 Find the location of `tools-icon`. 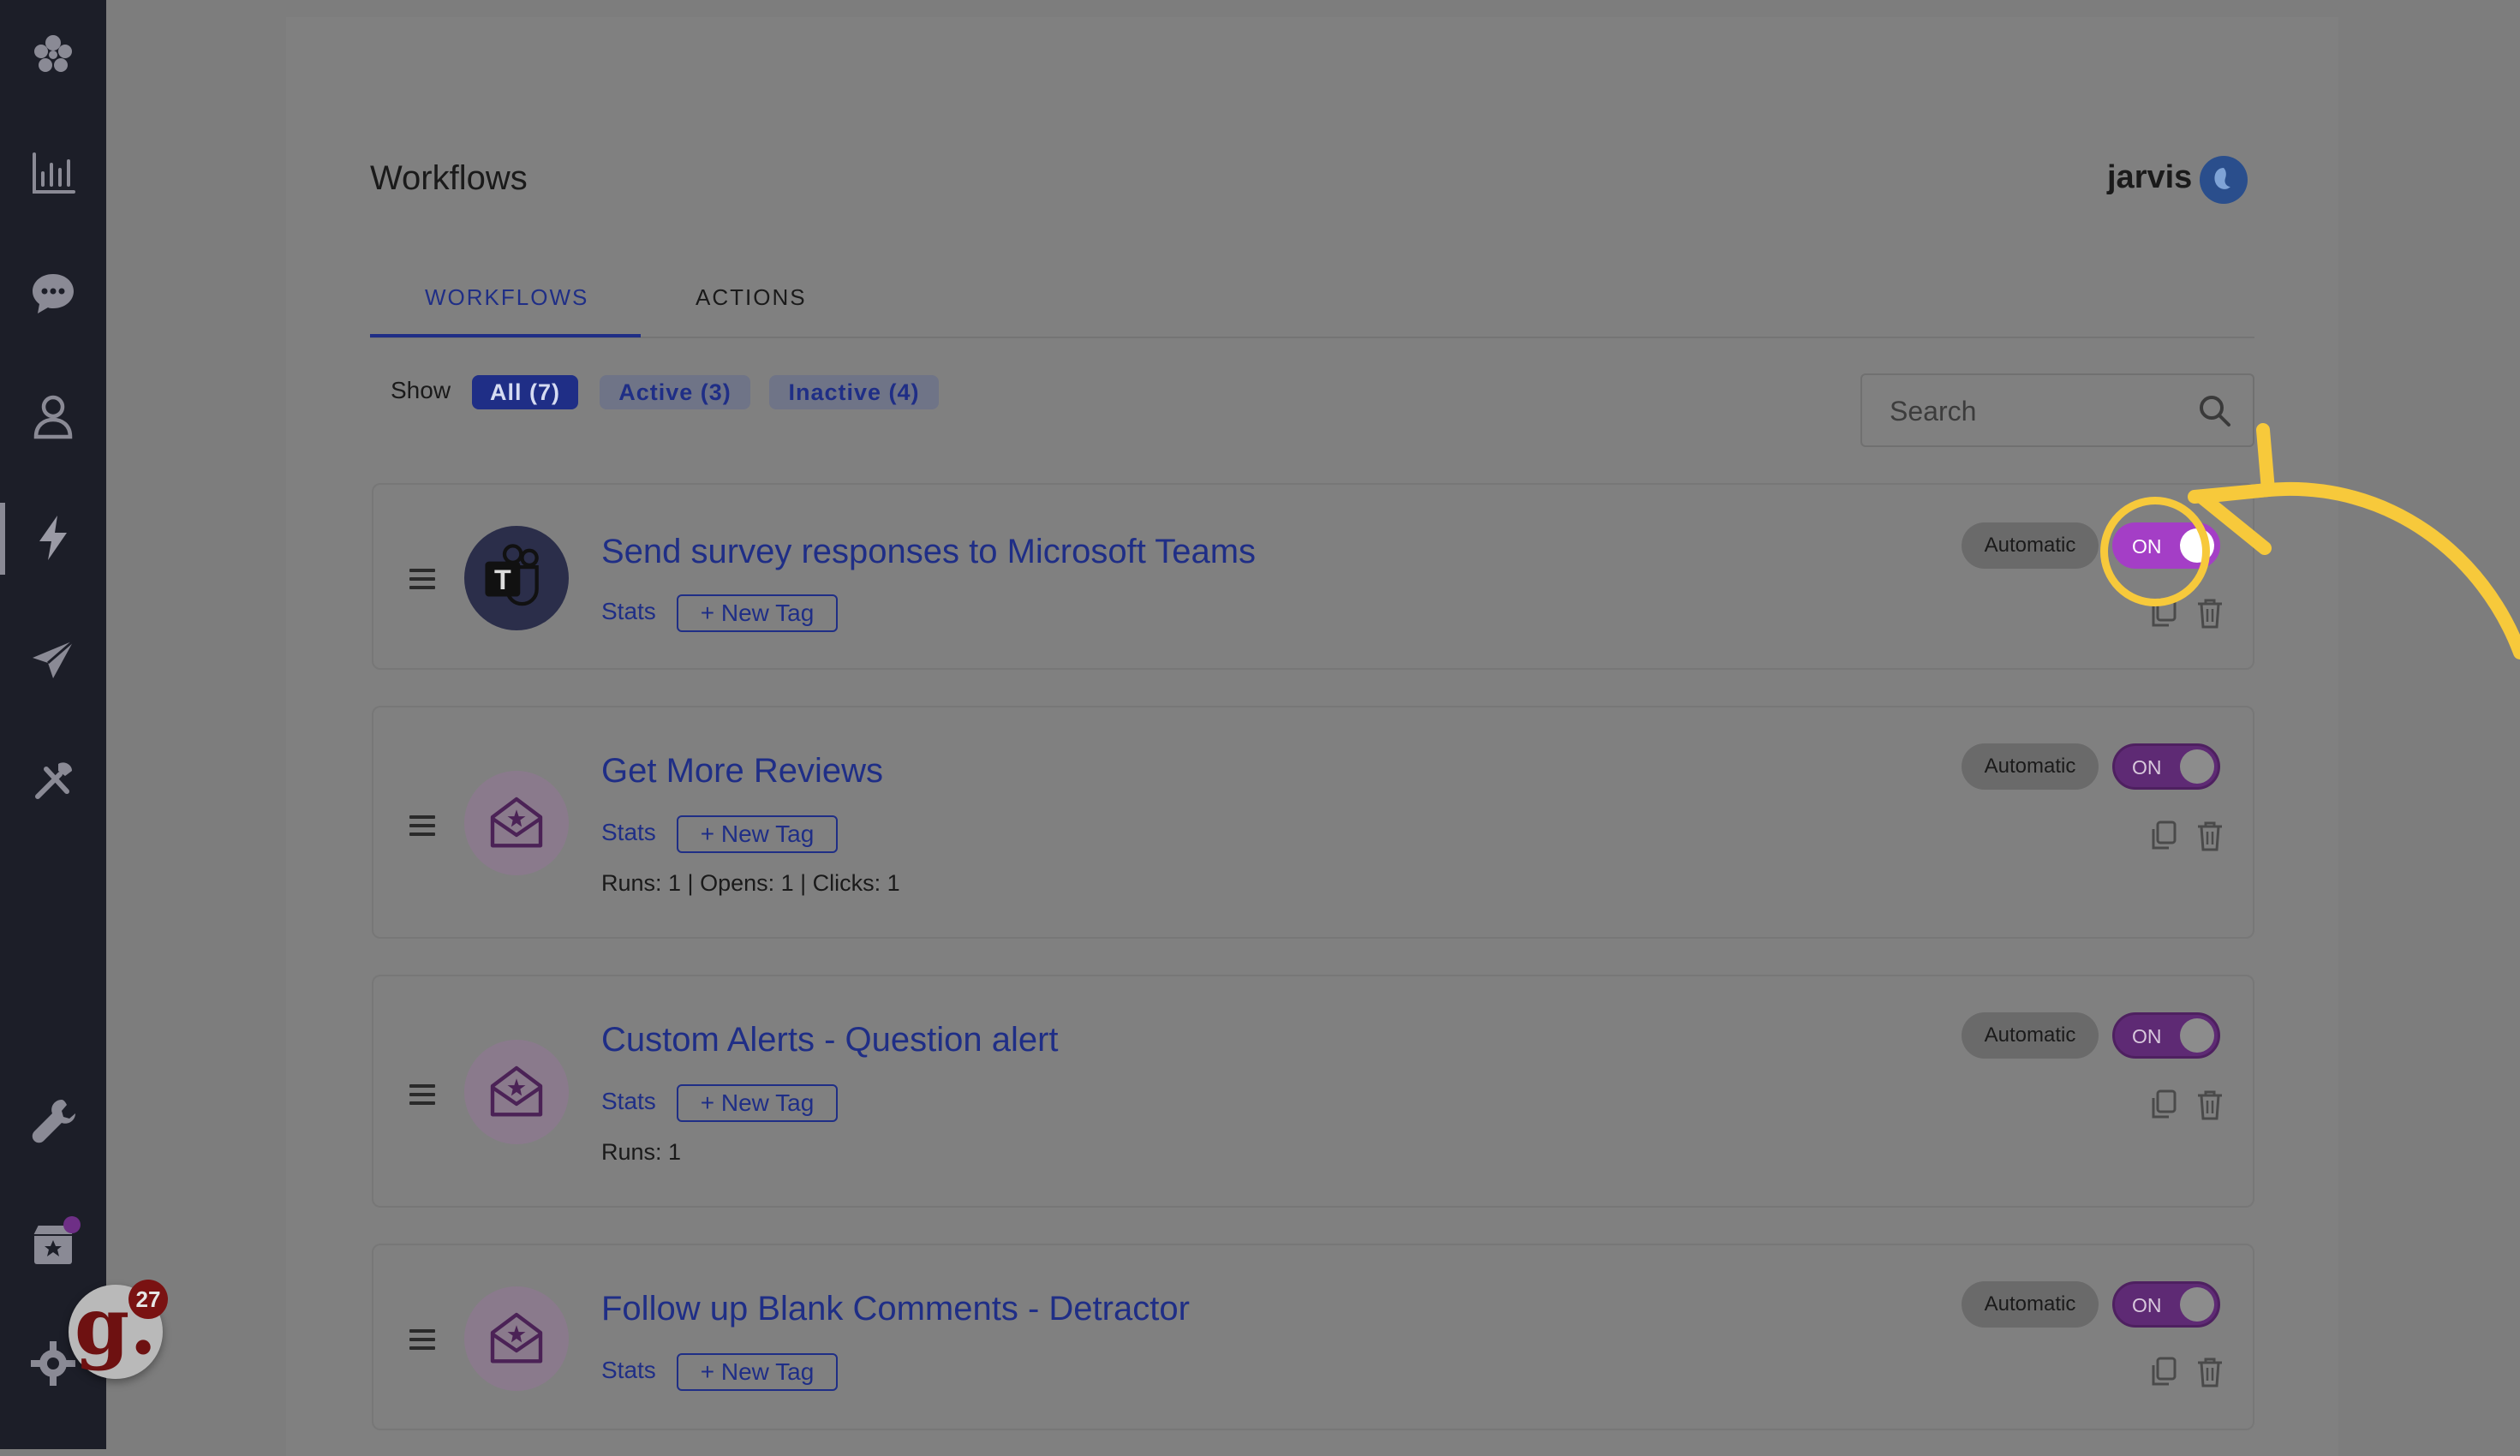

tools-icon is located at coordinates (54, 781).